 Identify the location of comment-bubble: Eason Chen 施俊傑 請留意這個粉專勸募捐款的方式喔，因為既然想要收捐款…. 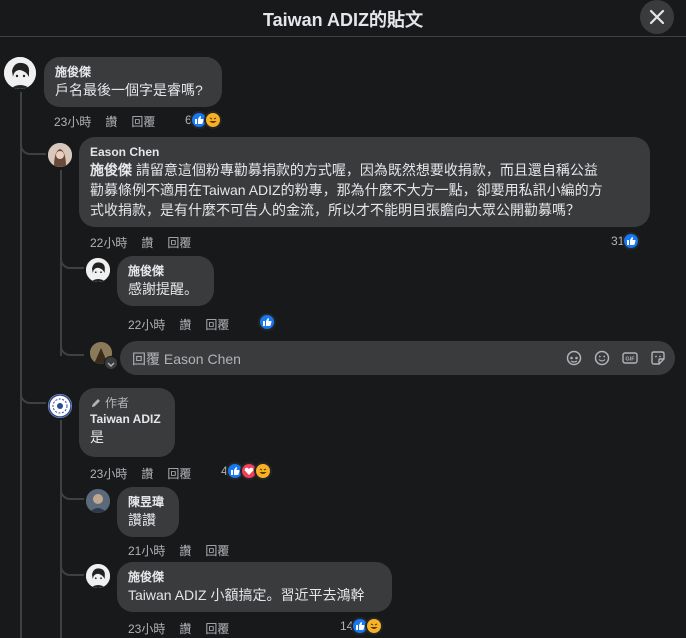
(364, 182).